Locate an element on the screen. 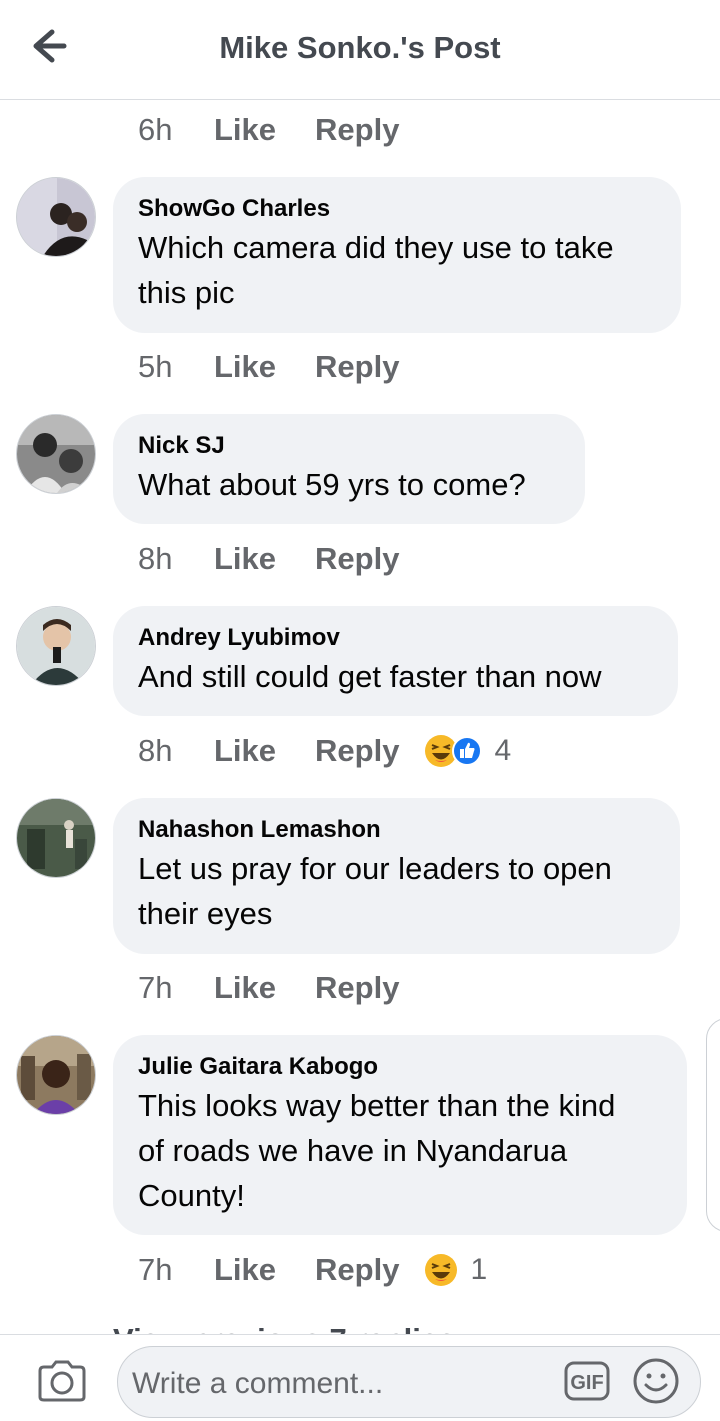 Image resolution: width=720 pixels, height=1421 pixels. emoji-icon is located at coordinates (656, 1381).